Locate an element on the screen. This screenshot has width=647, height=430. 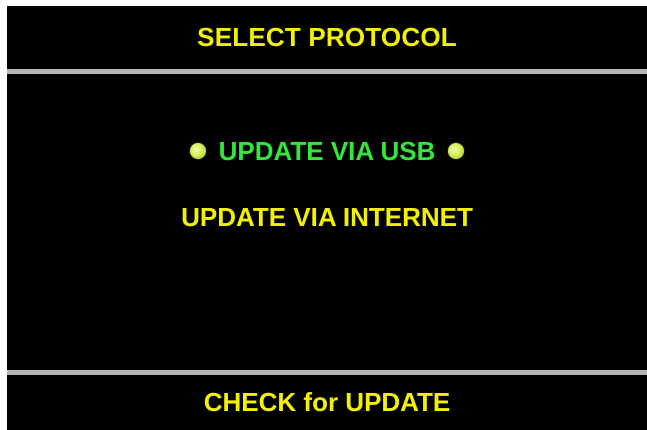
menu-item-update-via-internet: UPDATE VIA INTERNET is located at coordinates (327, 217).